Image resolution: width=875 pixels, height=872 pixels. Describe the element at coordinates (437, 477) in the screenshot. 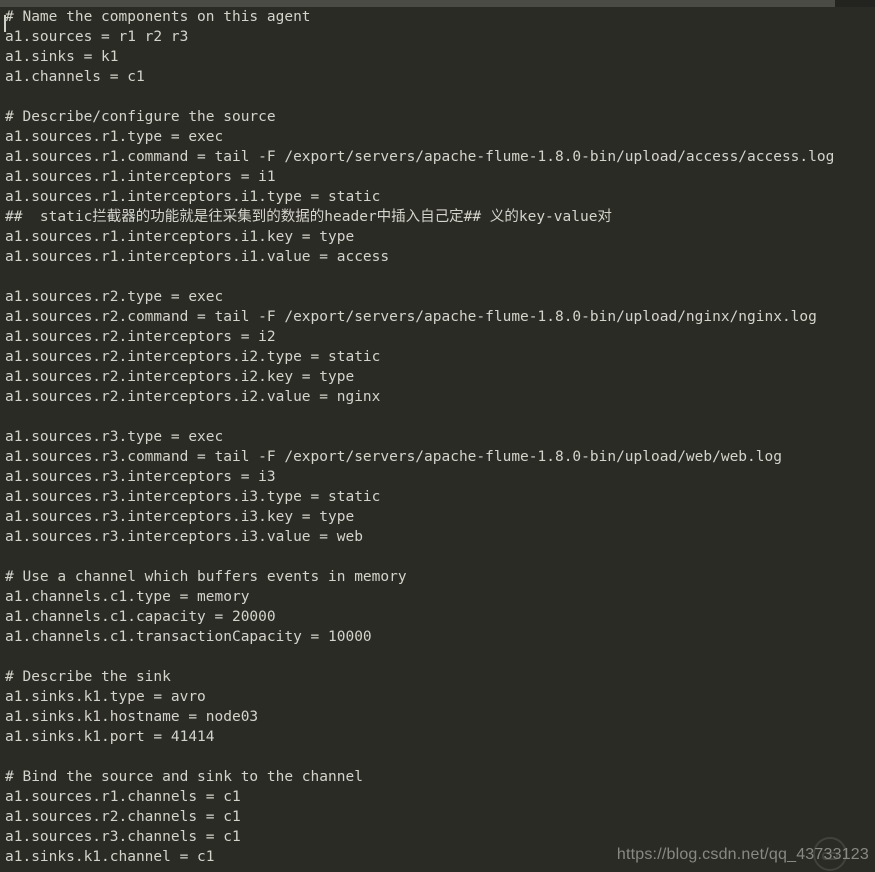

I see `code-line: a1.sources.r3.interceptors = i3` at that location.